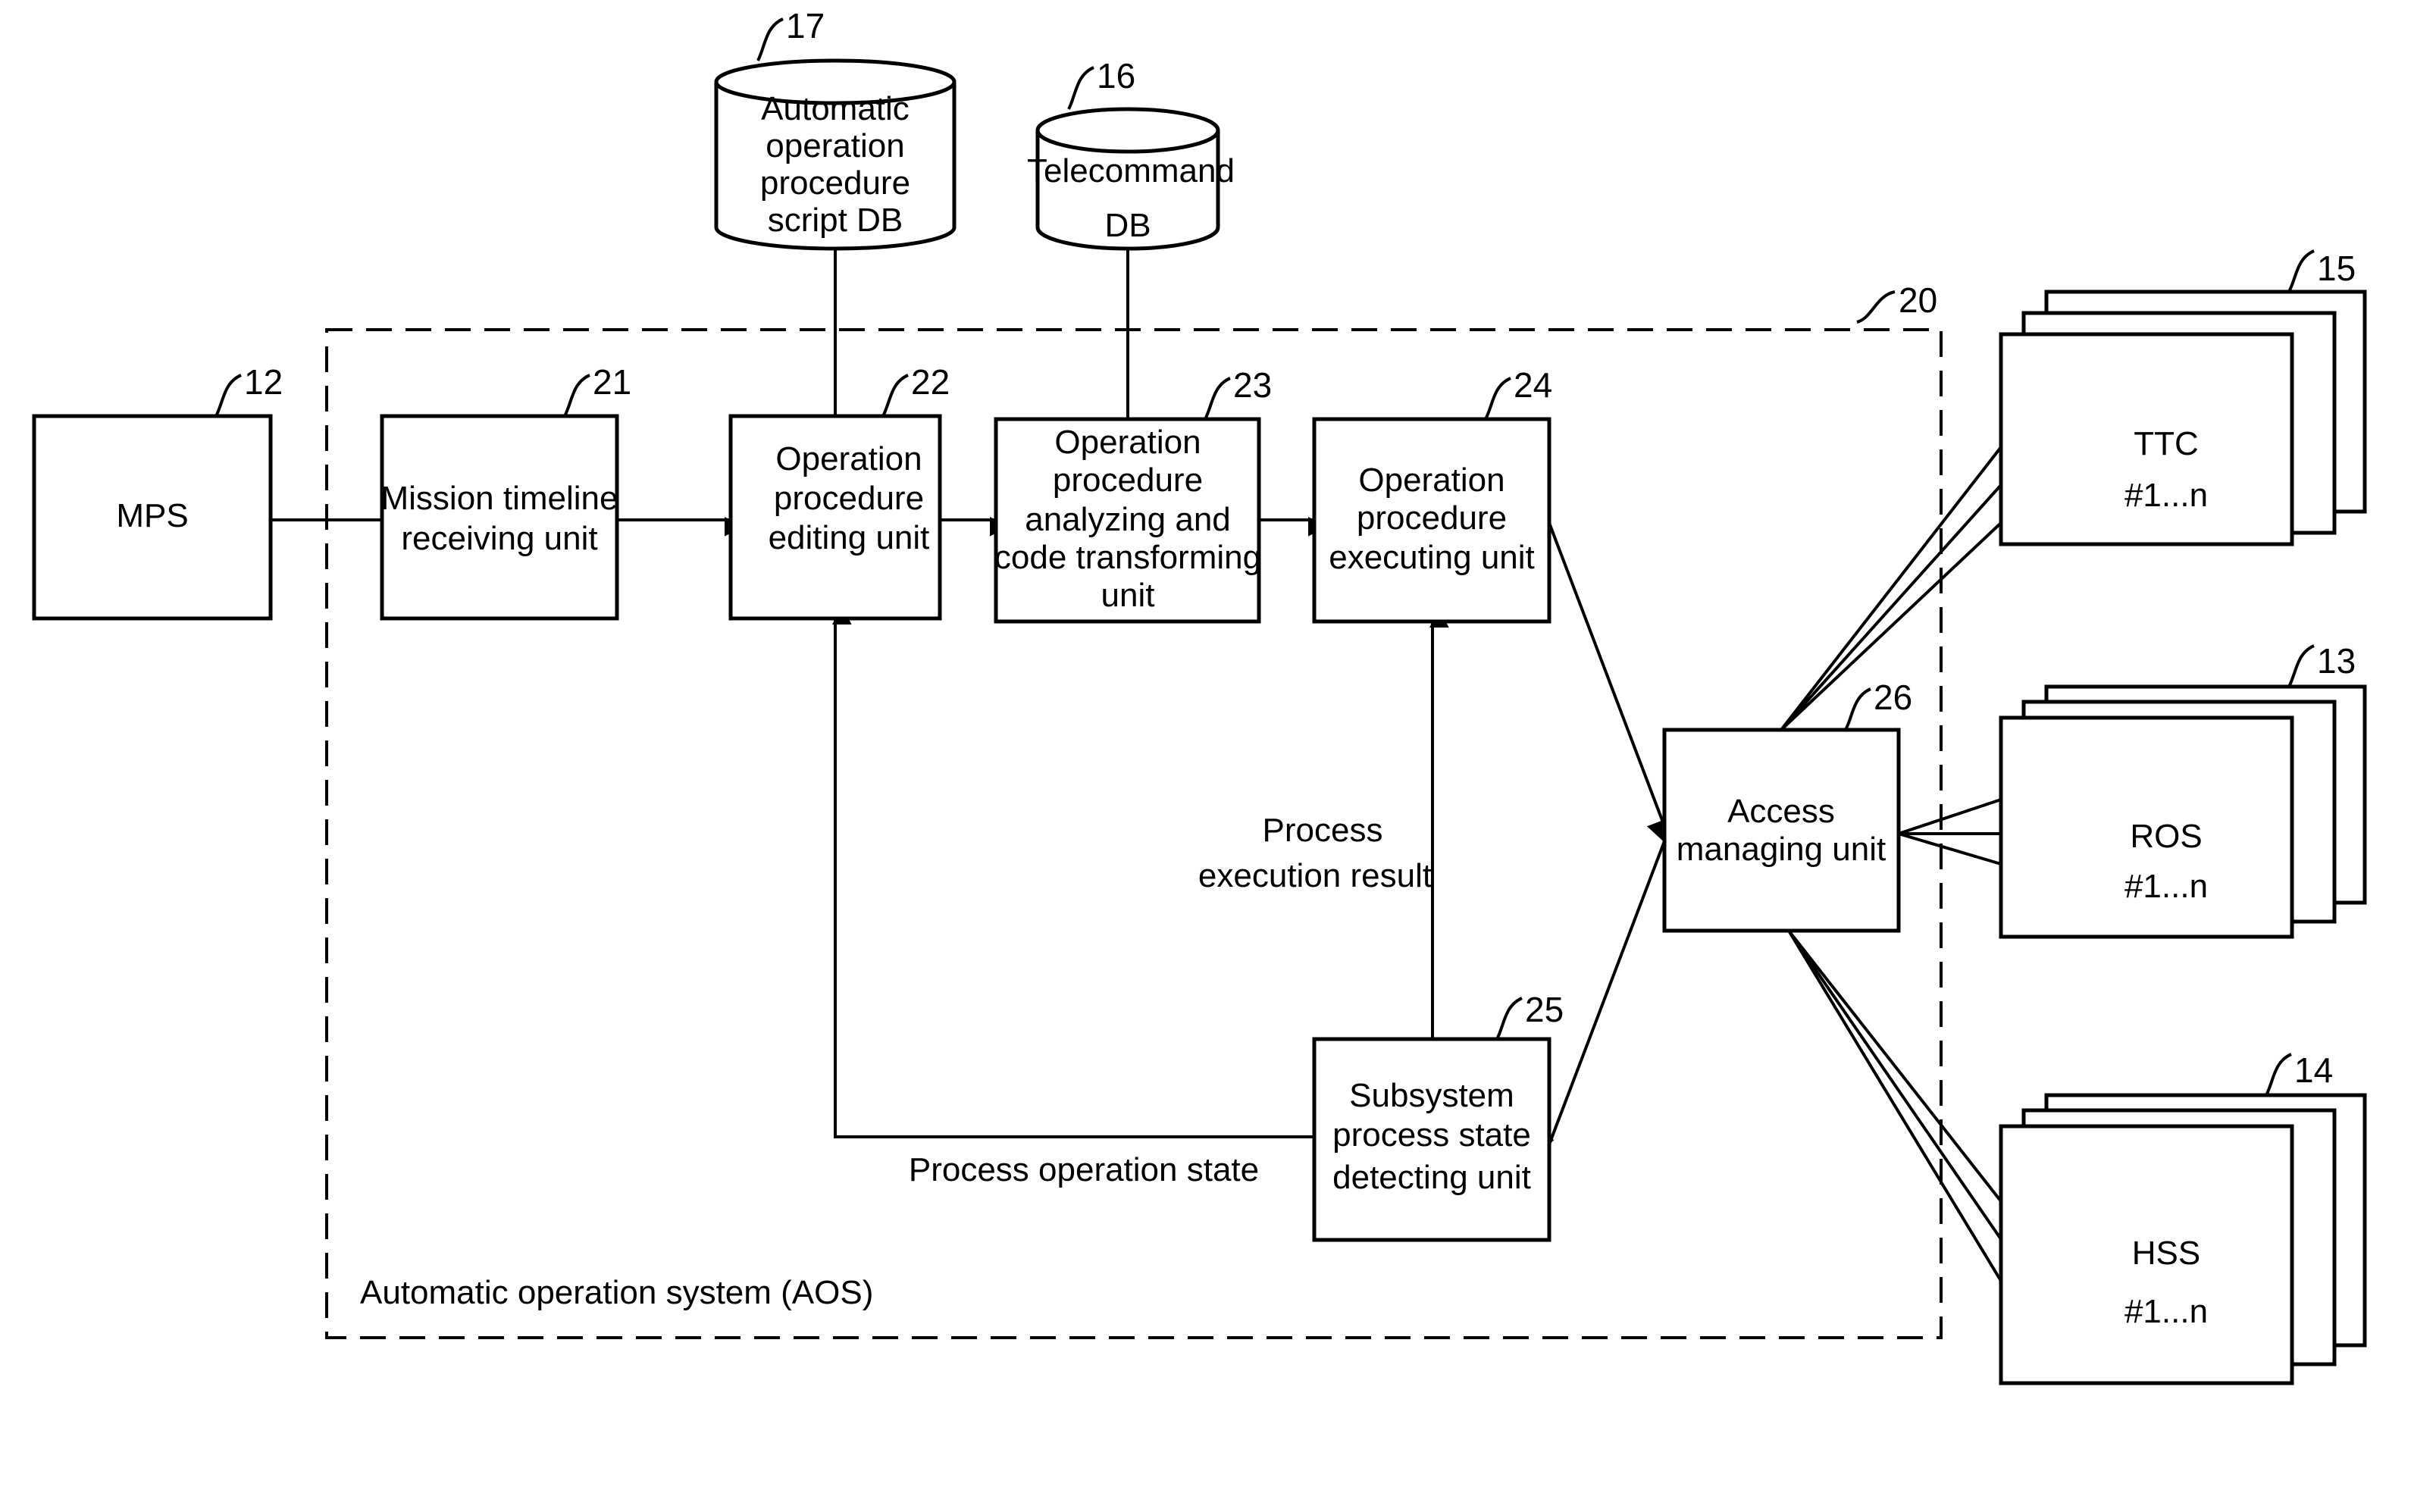  What do you see at coordinates (1431, 1135) in the screenshot?
I see `svg-text: process state` at bounding box center [1431, 1135].